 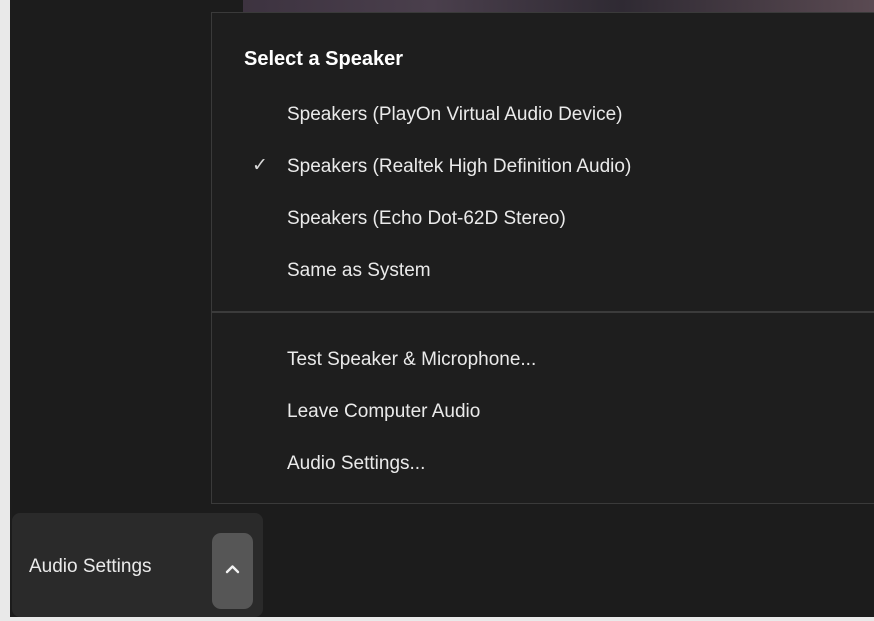 I want to click on speaker-option-echo-dot: Speakers (Echo Dot-62D Stereo), so click(x=542, y=218).